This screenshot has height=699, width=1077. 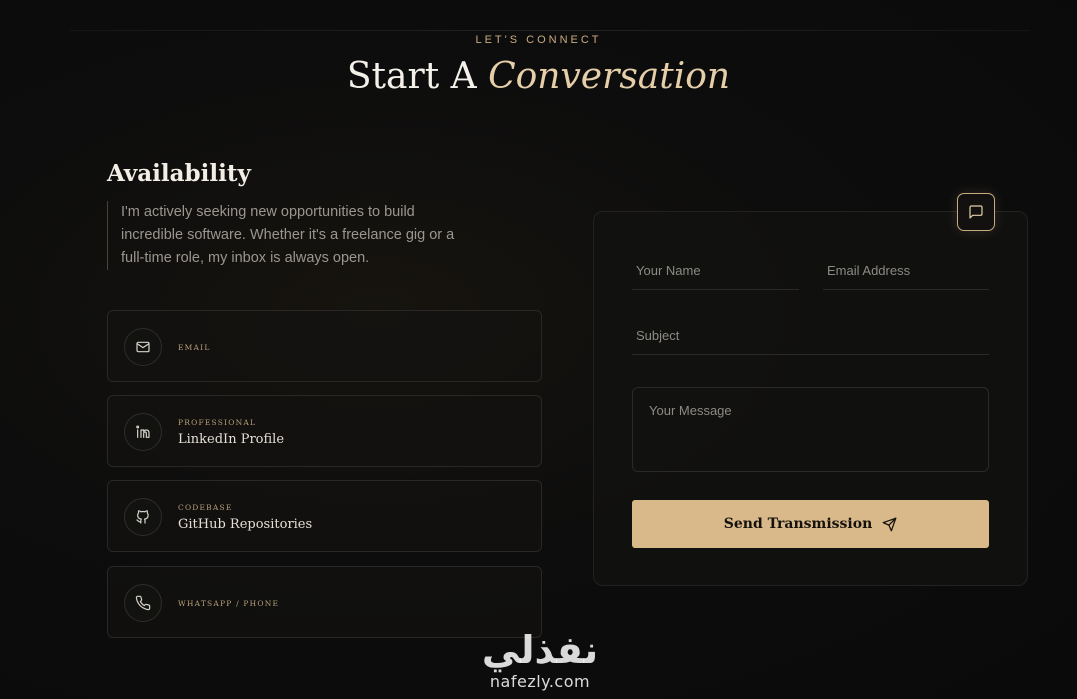 I want to click on watermark-logo: نفذلي nafezly.com, so click(x=540, y=663).